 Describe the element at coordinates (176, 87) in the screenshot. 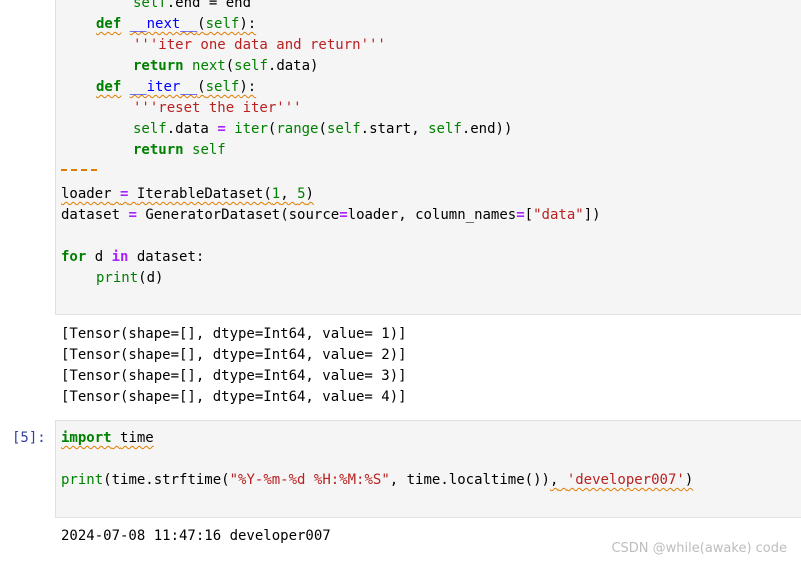

I see `code-line: def __iter__(self):` at that location.